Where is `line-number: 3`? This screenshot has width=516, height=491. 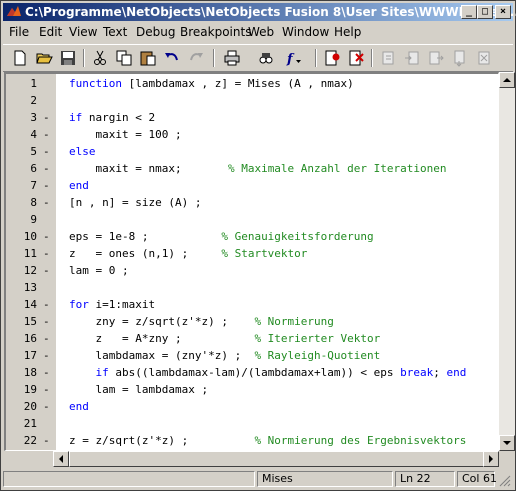
line-number: 3 is located at coordinates (21, 117).